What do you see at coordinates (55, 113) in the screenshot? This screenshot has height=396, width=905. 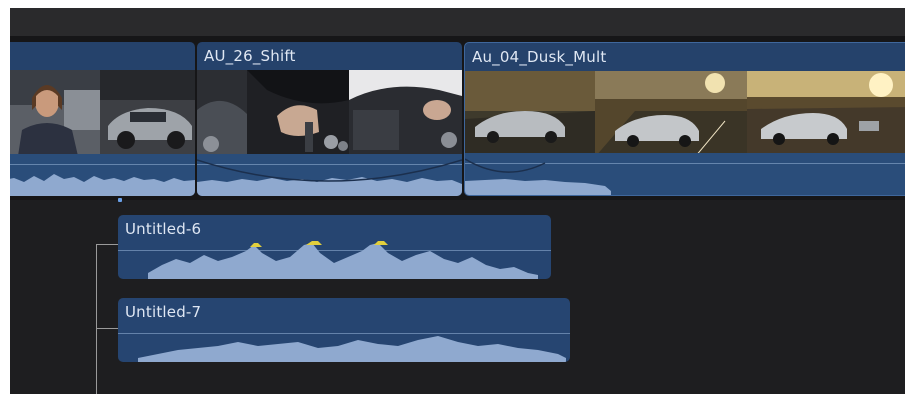 I see `thumbnail-interview-woman` at bounding box center [55, 113].